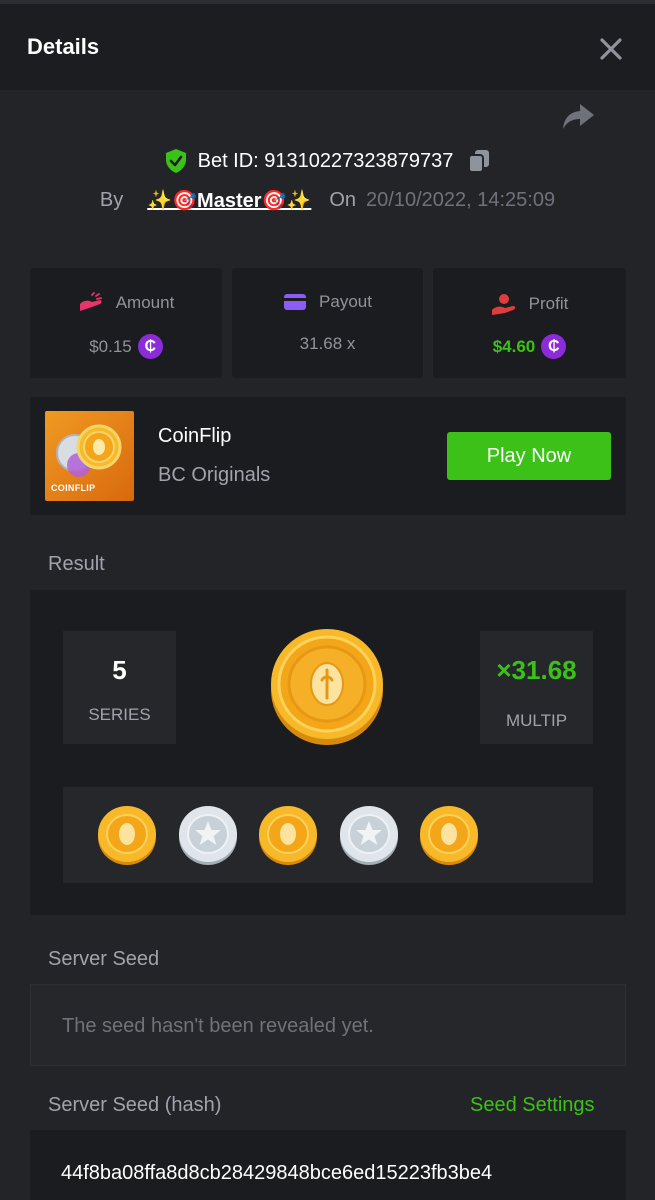 Image resolution: width=655 pixels, height=1200 pixels. Describe the element at coordinates (514, 346) in the screenshot. I see `profit-value: $4.60` at that location.